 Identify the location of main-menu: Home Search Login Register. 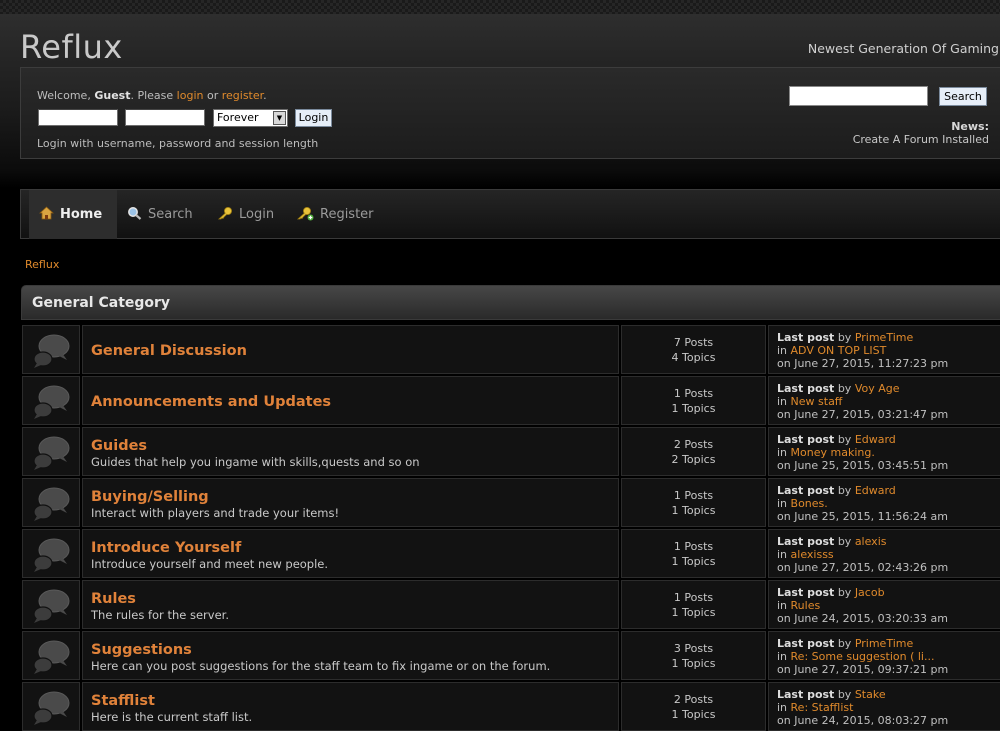
(510, 214).